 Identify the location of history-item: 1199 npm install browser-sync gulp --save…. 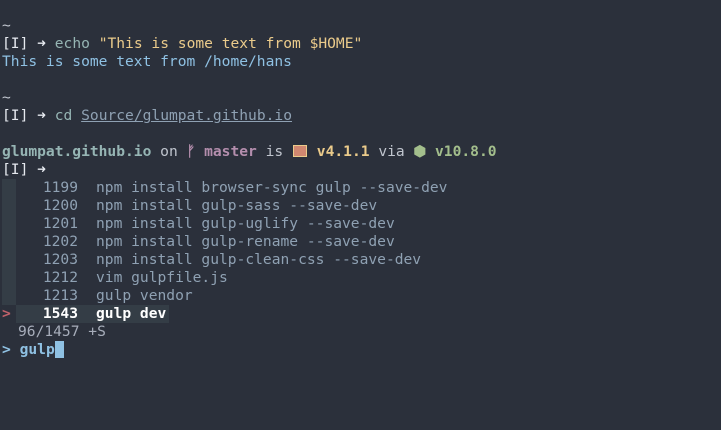
(361, 188).